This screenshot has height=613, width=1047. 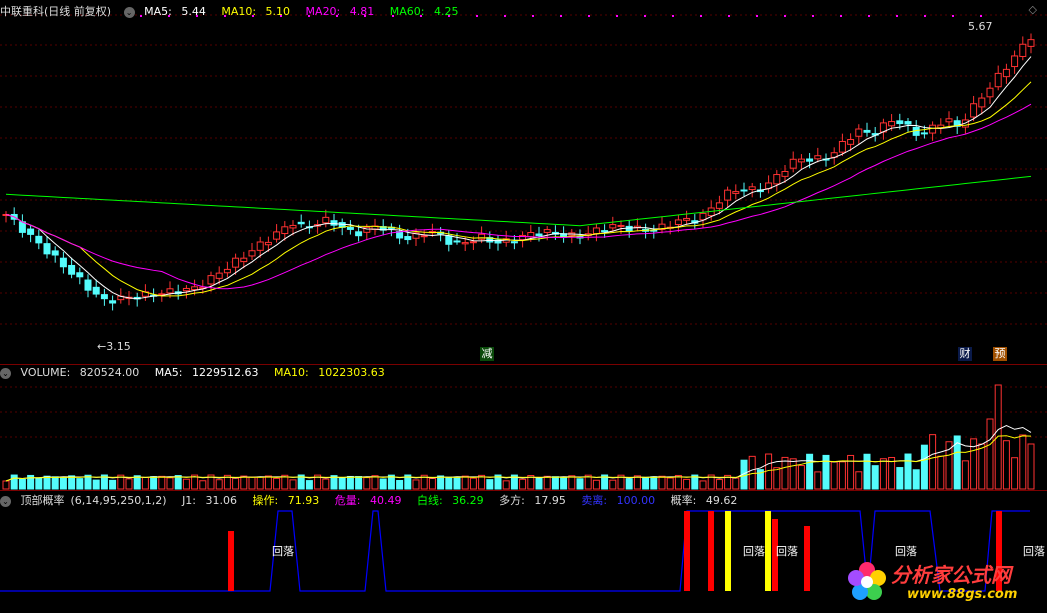 What do you see at coordinates (1000, 354) in the screenshot?
I see `forecast-marker: 预` at bounding box center [1000, 354].